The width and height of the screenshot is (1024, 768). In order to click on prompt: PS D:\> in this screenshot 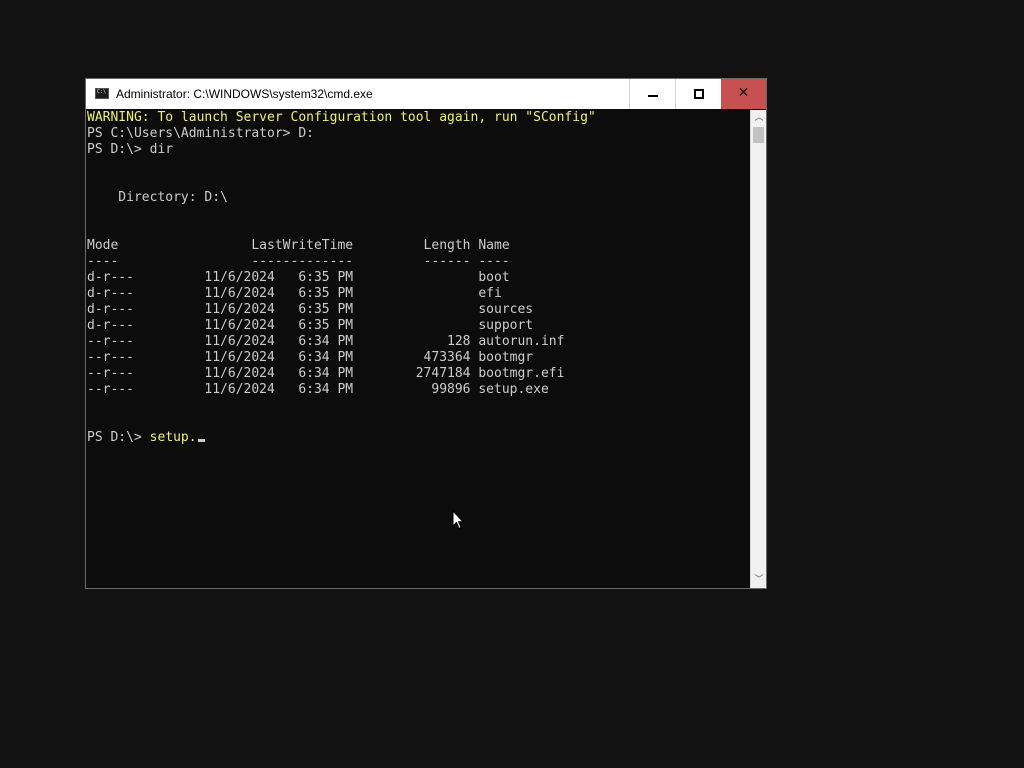, I will do `click(118, 437)`.